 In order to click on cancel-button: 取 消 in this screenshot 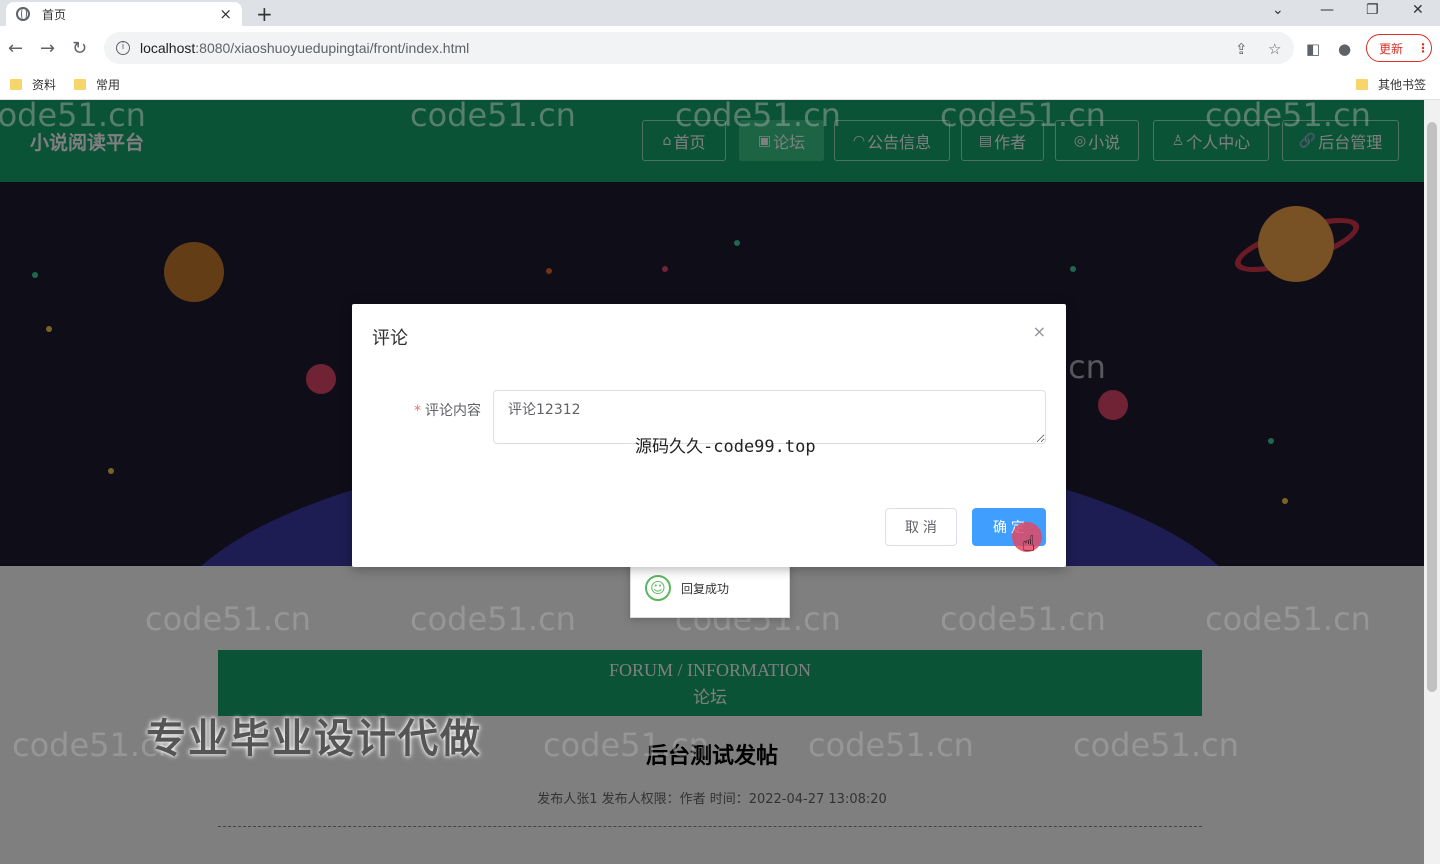, I will do `click(921, 527)`.